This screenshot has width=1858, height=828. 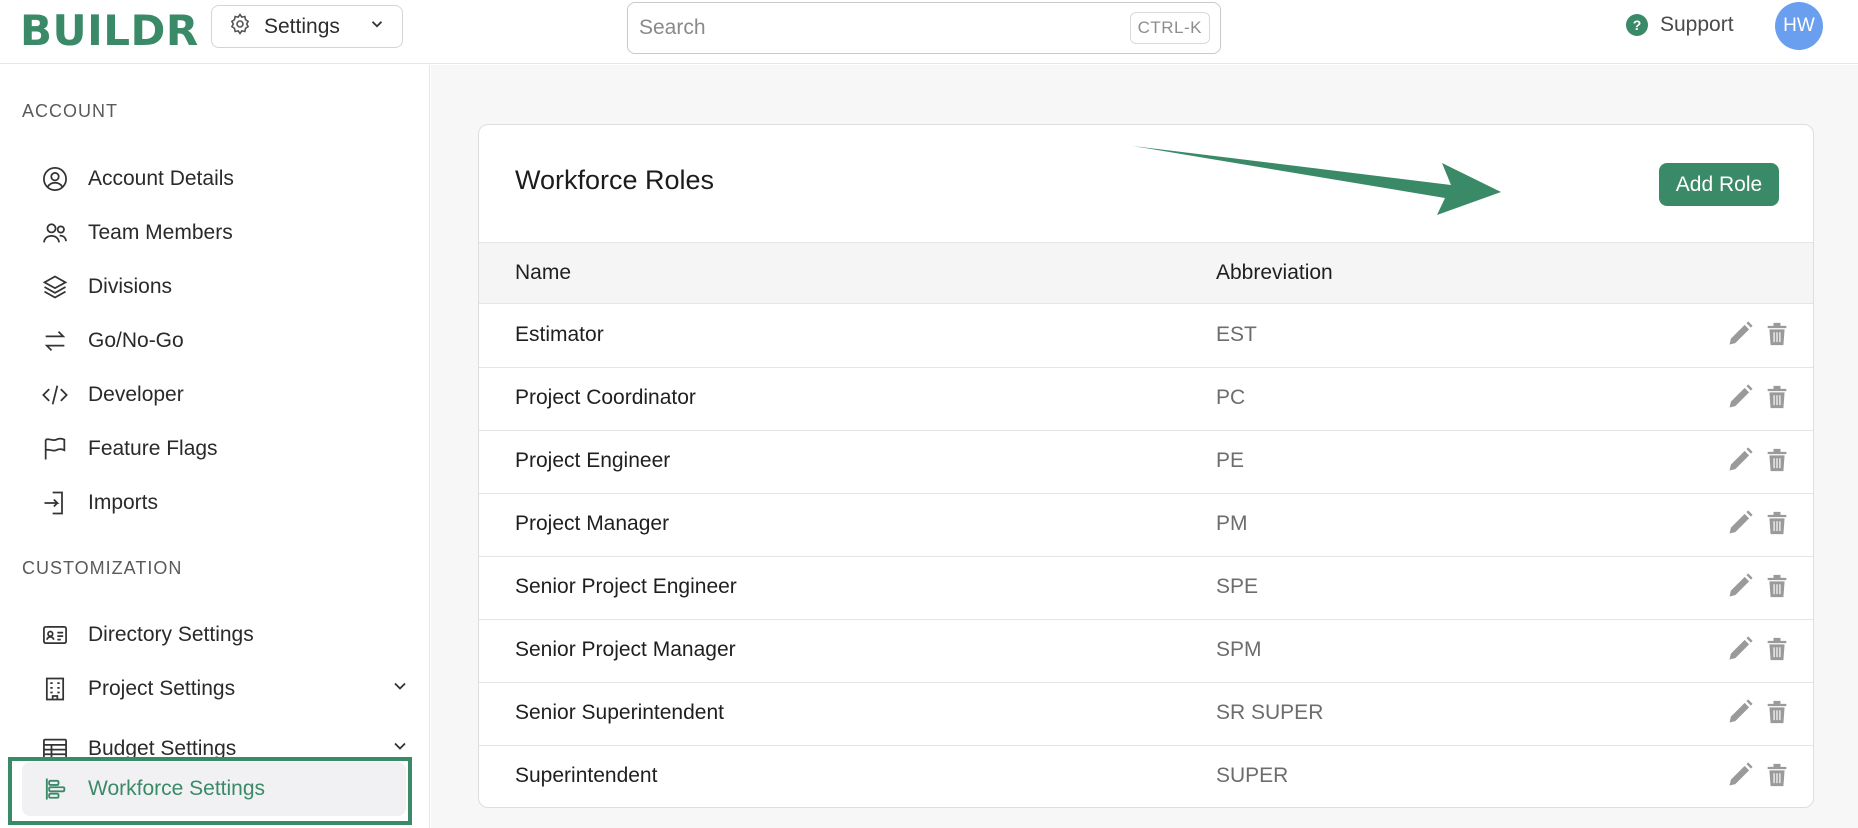 What do you see at coordinates (225, 341) in the screenshot?
I see `sidebar-item-go-no-go: Go/No-Go` at bounding box center [225, 341].